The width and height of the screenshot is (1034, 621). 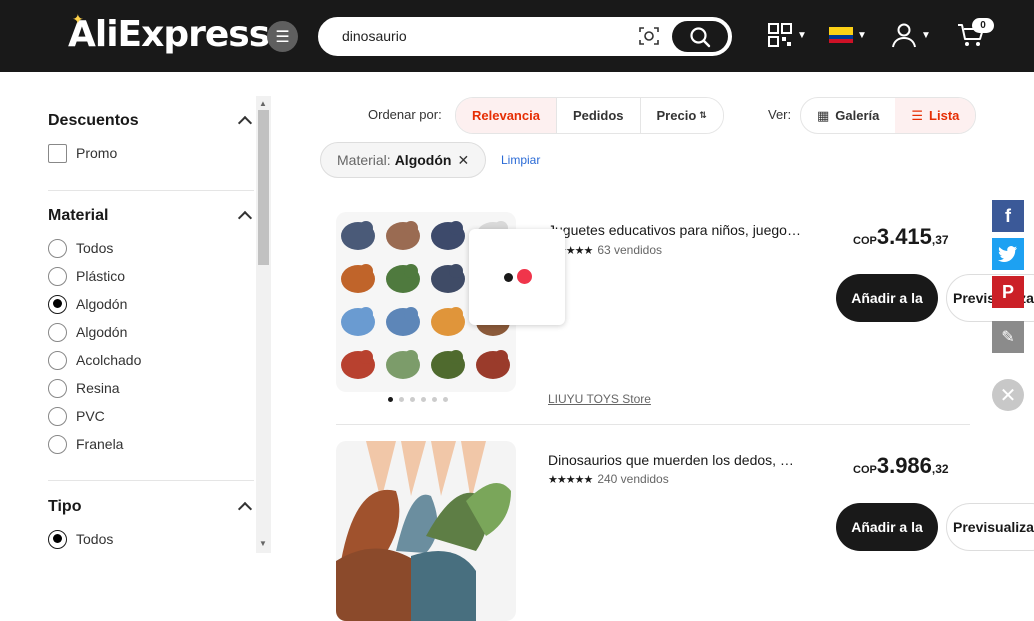 What do you see at coordinates (911, 35) in the screenshot?
I see `account-menu: ▼` at bounding box center [911, 35].